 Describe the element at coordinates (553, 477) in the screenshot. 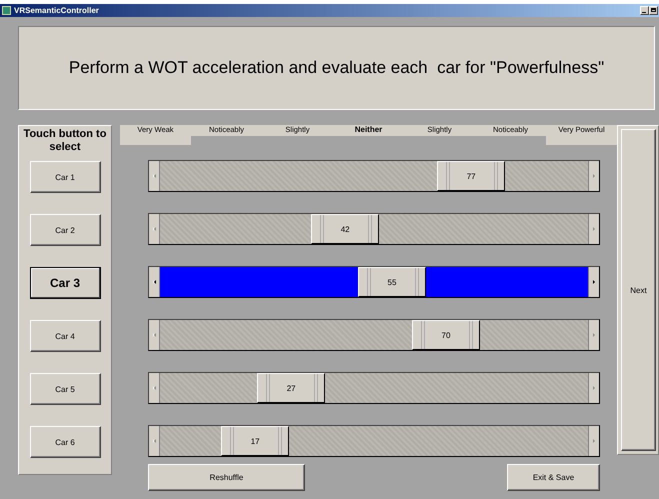

I see `exit-save-button: Exit & Save` at that location.